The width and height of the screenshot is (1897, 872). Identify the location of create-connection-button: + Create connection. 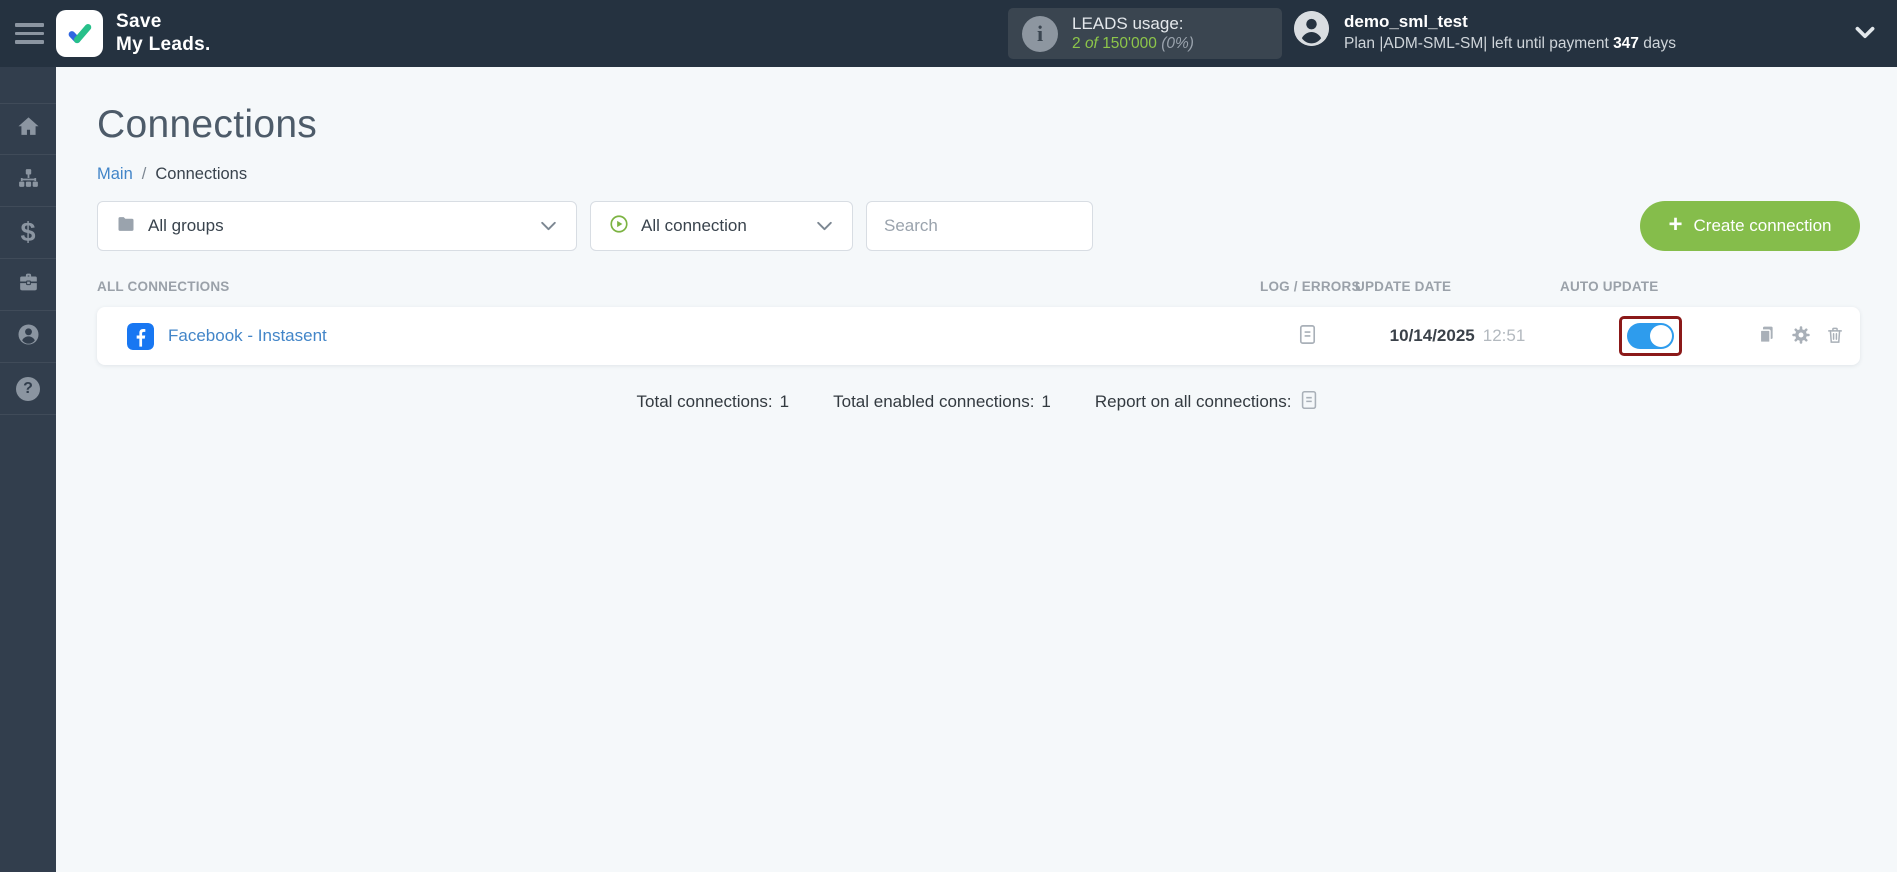
(1750, 226).